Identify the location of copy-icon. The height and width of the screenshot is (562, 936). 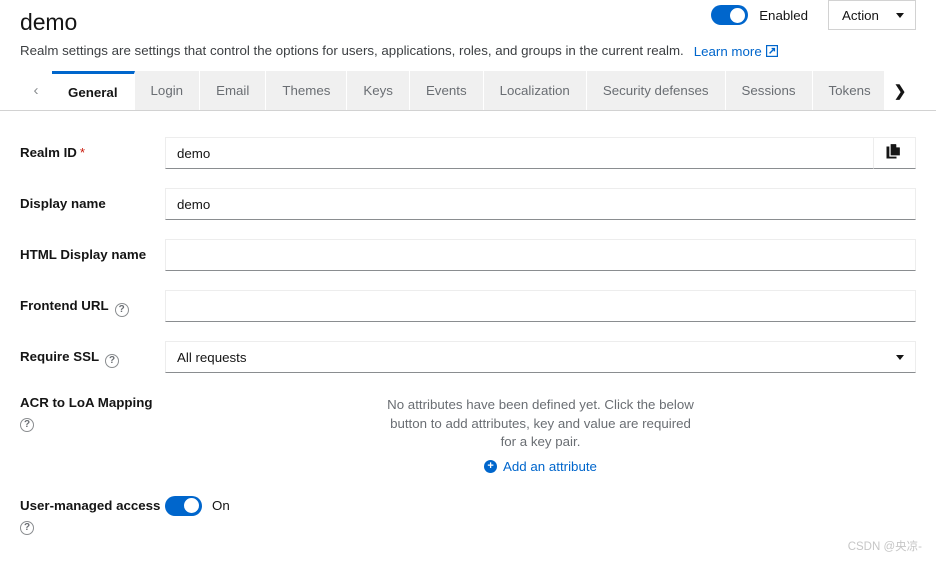
(894, 153).